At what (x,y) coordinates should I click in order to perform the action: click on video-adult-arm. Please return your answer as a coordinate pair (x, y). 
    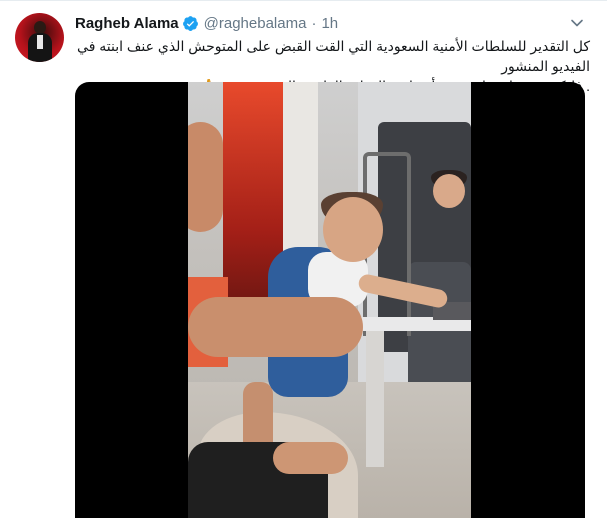
    Looking at the image, I should click on (275, 327).